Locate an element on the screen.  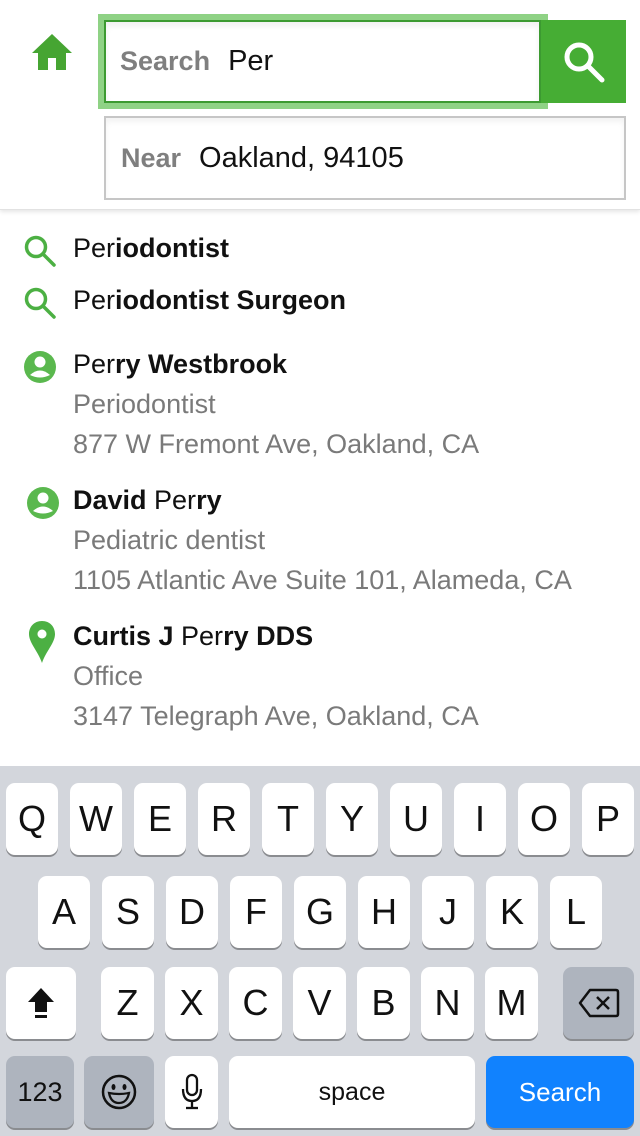
suggestion-title: Periodontist Surgeon is located at coordinates (209, 300).